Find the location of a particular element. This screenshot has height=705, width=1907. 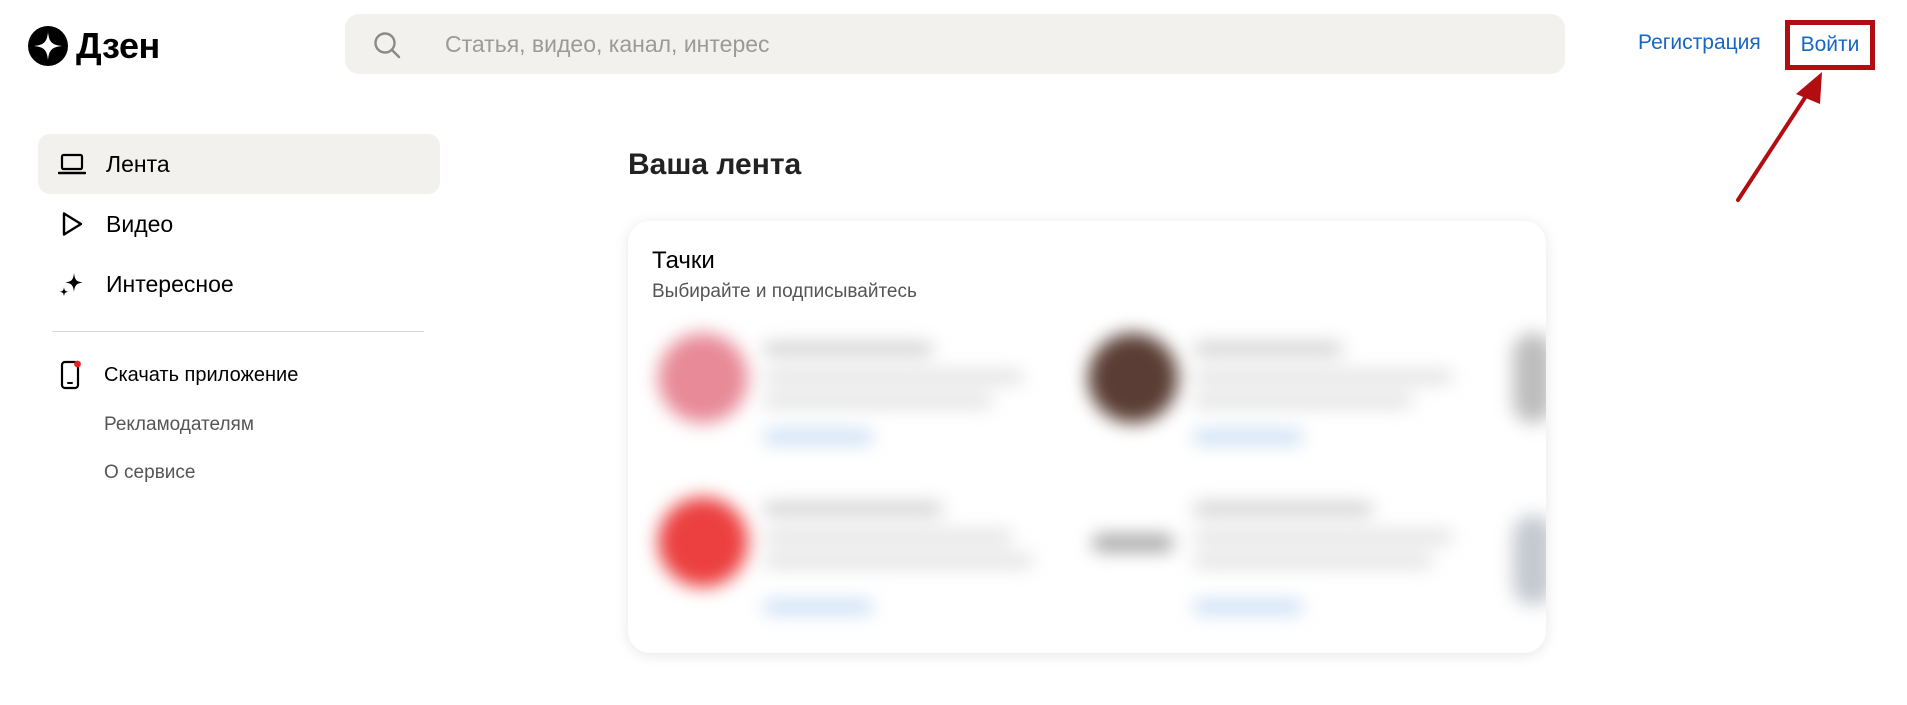

zen-logo-icon is located at coordinates (48, 46).